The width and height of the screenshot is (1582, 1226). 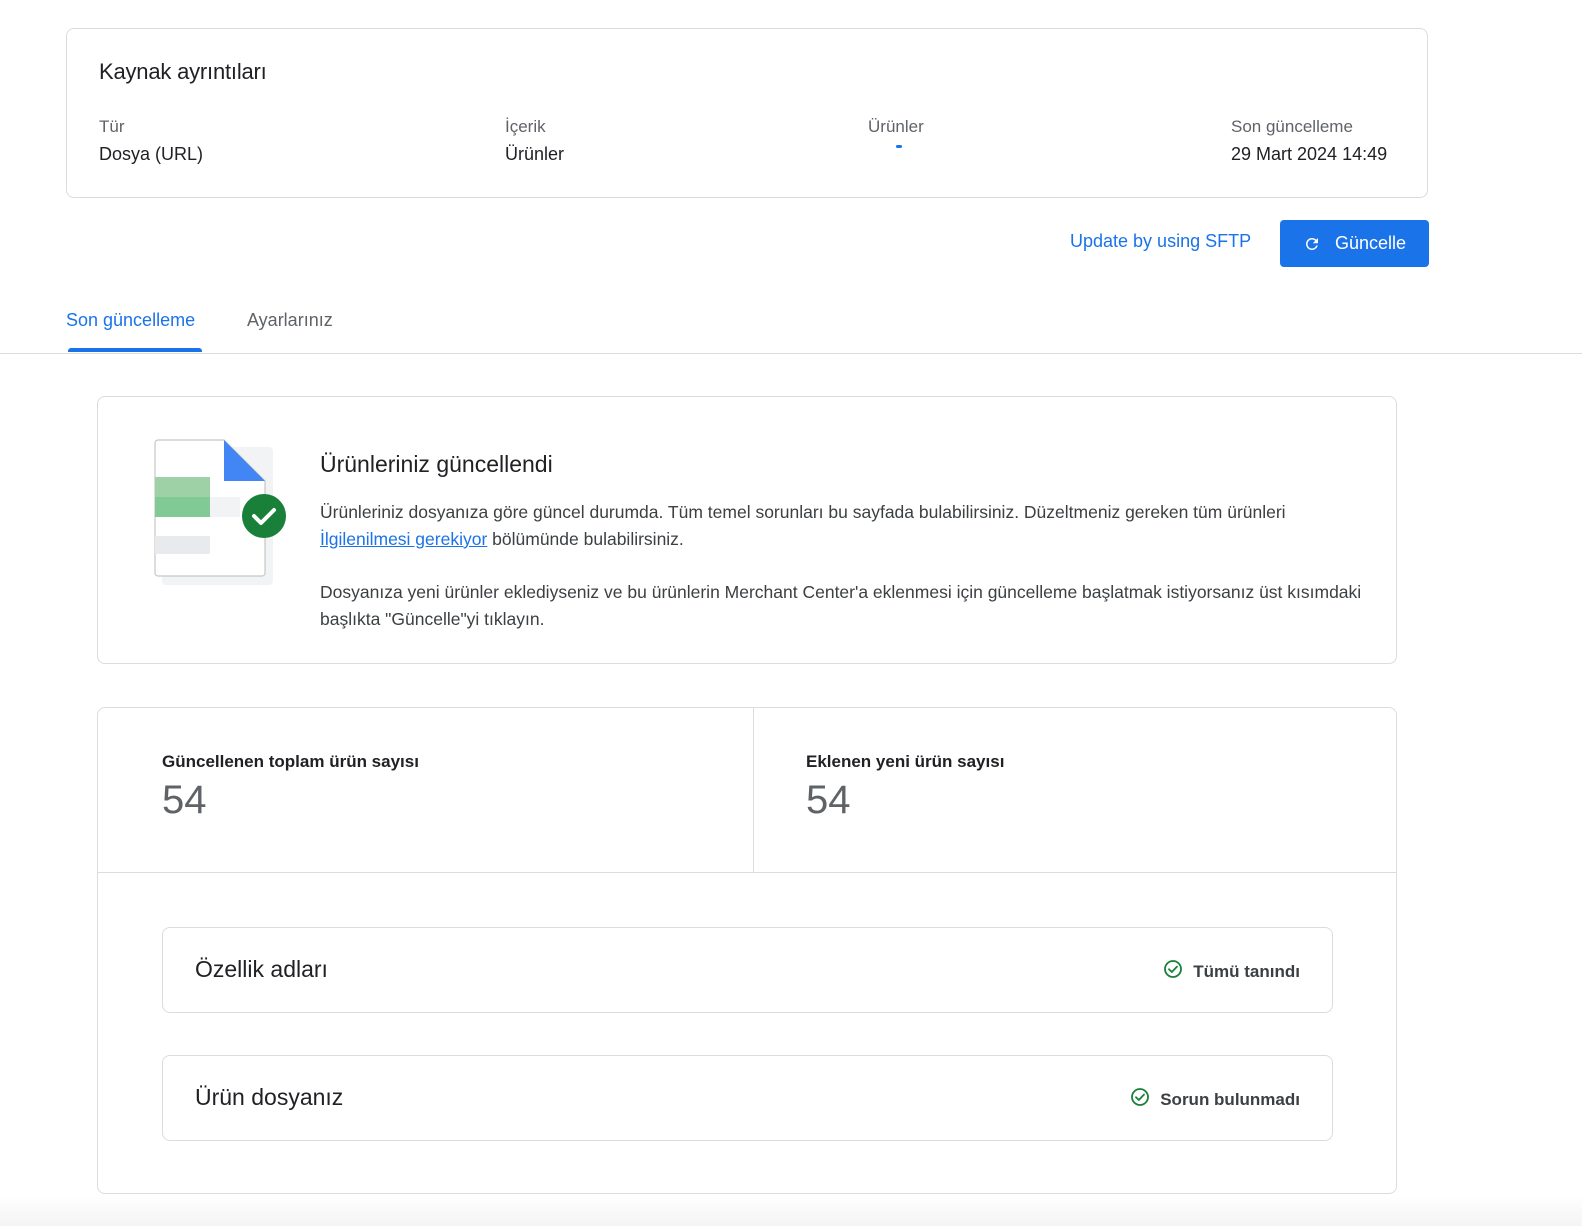 I want to click on product-file-status-label: Sorun bulunmadı, so click(x=1230, y=1099).